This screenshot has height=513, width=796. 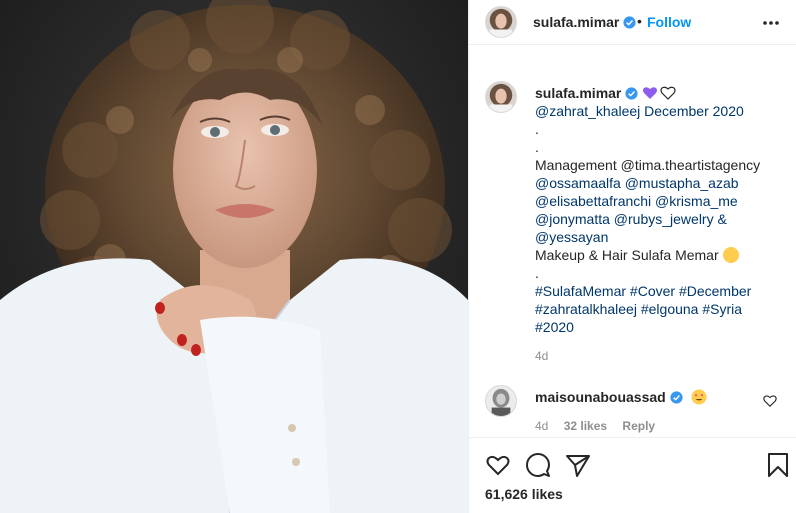 I want to click on caption-line: @zahrat_khaleej December 2020, so click(x=660, y=111).